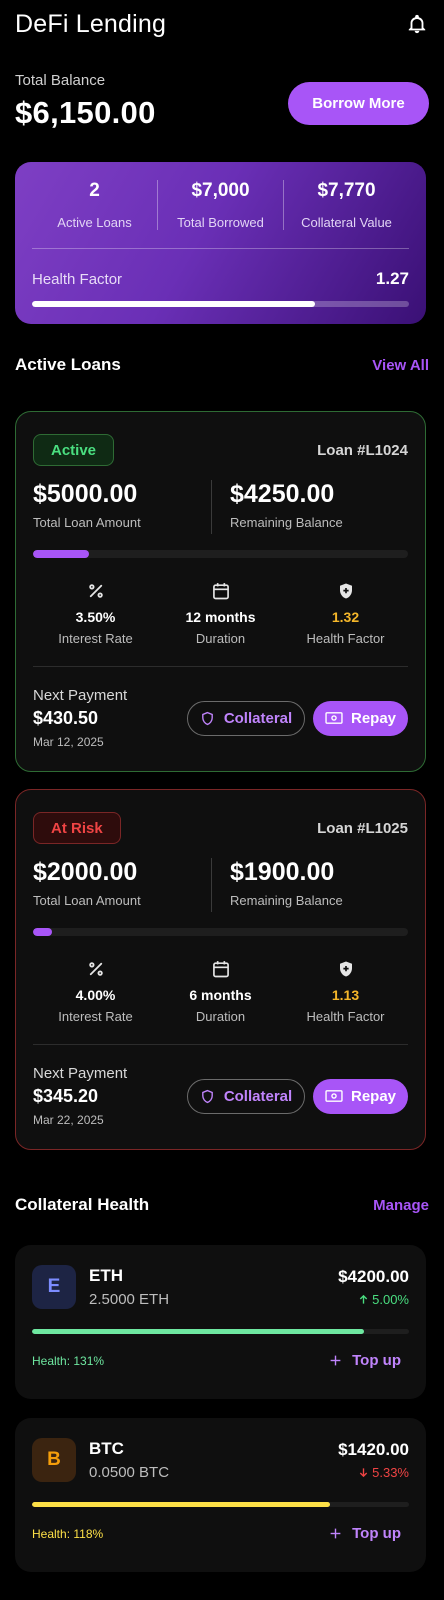  What do you see at coordinates (222, 24) in the screenshot?
I see `app-header: DeFi Lending` at bounding box center [222, 24].